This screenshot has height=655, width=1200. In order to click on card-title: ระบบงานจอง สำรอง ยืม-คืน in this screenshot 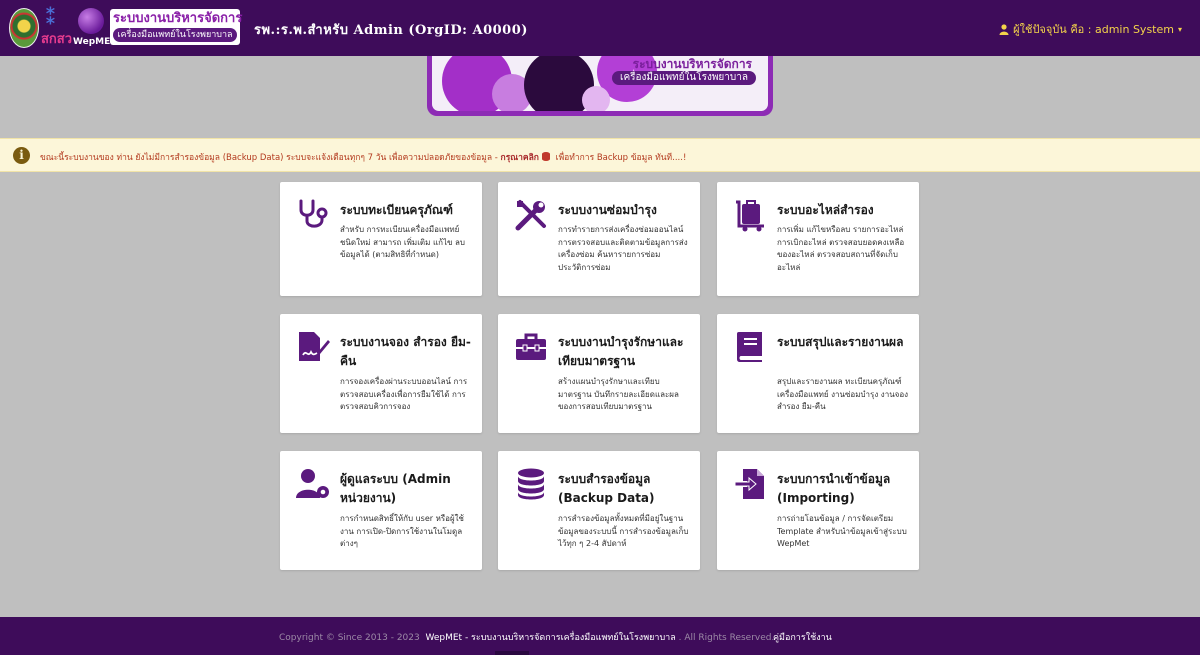, I will do `click(405, 351)`.